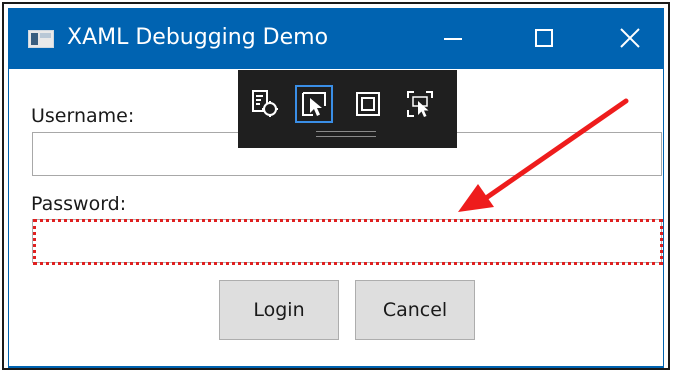 The image size is (675, 375). I want to click on select-element-button, so click(314, 104).